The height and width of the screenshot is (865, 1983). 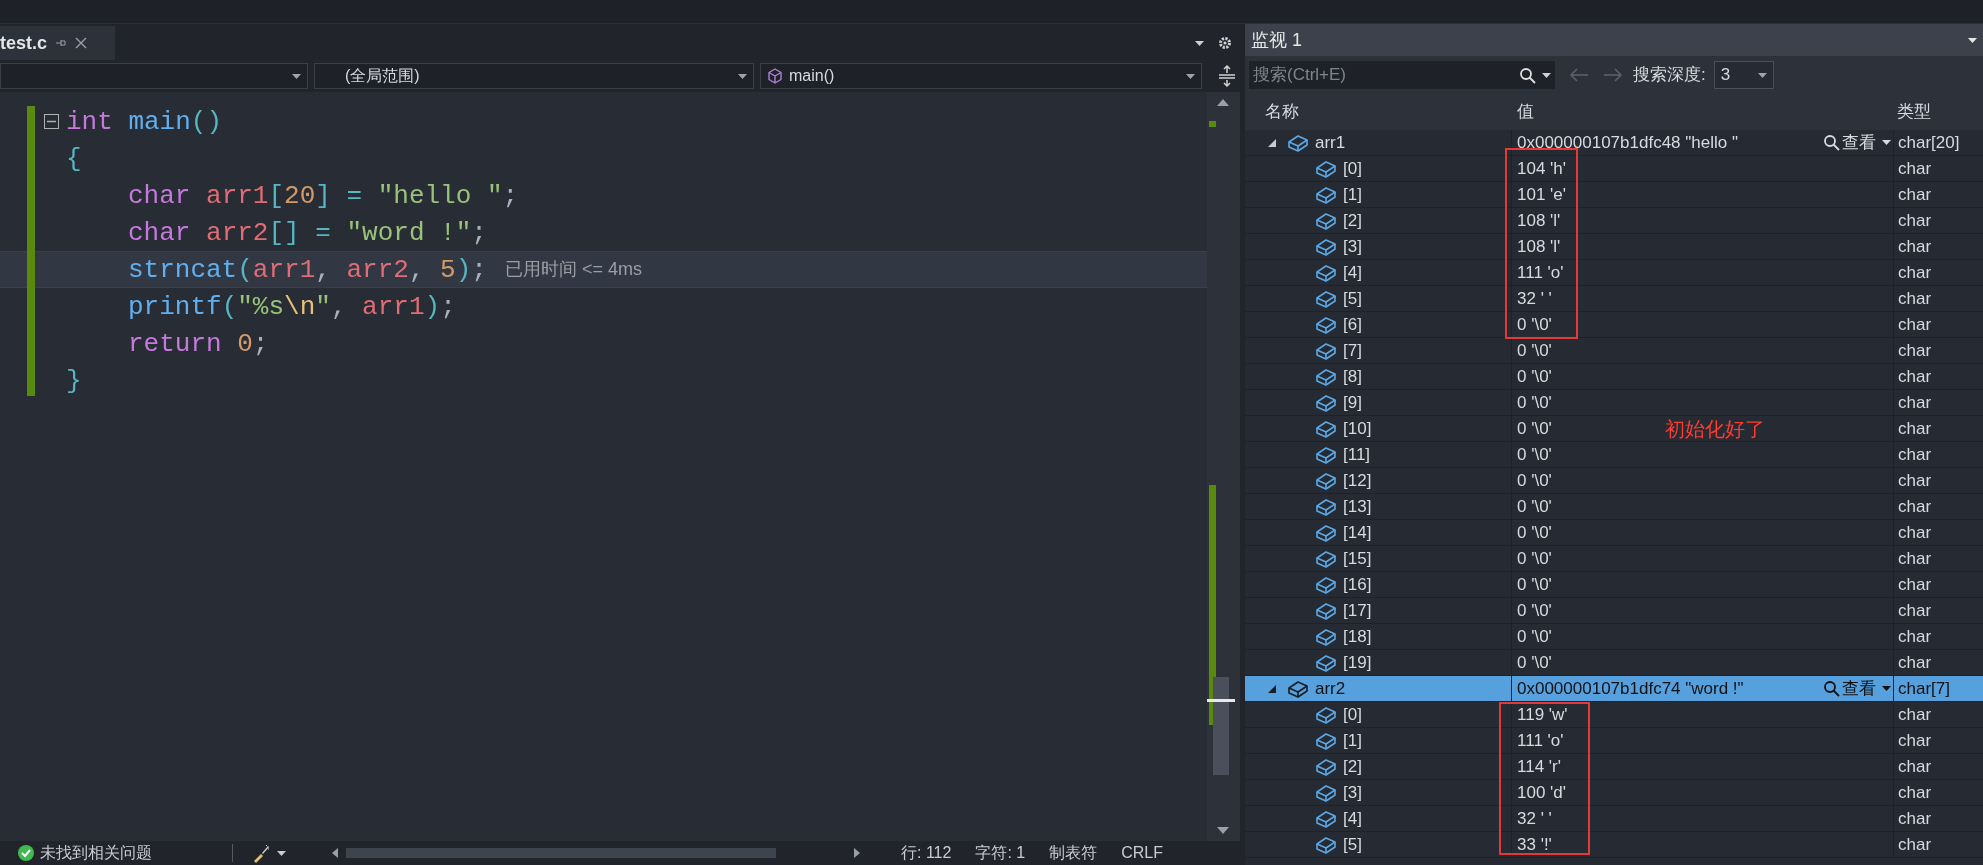 What do you see at coordinates (1227, 76) in the screenshot?
I see `split-icon` at bounding box center [1227, 76].